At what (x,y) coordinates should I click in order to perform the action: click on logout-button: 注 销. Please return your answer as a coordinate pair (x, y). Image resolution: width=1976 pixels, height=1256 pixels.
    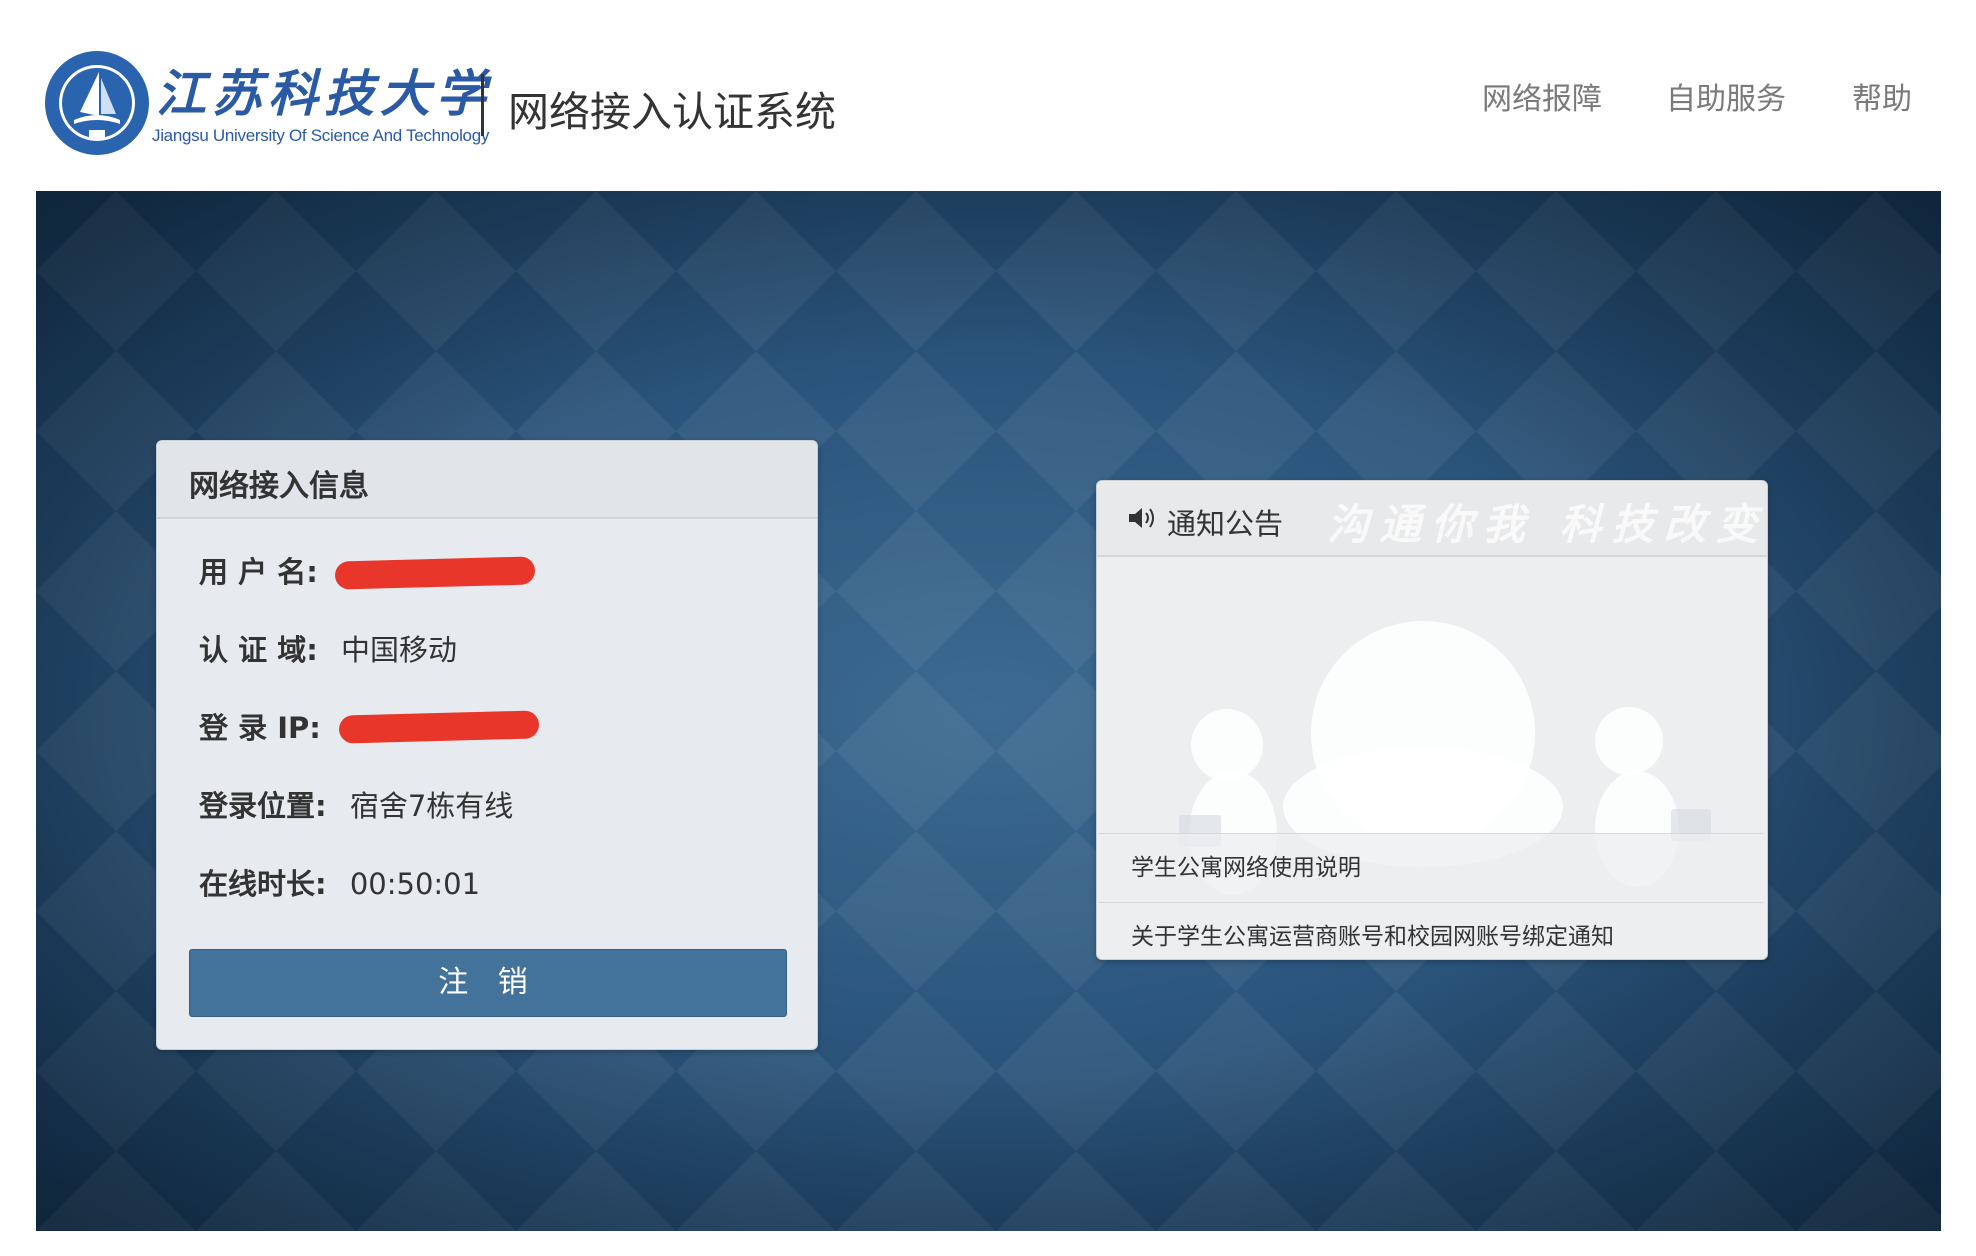
    Looking at the image, I should click on (488, 983).